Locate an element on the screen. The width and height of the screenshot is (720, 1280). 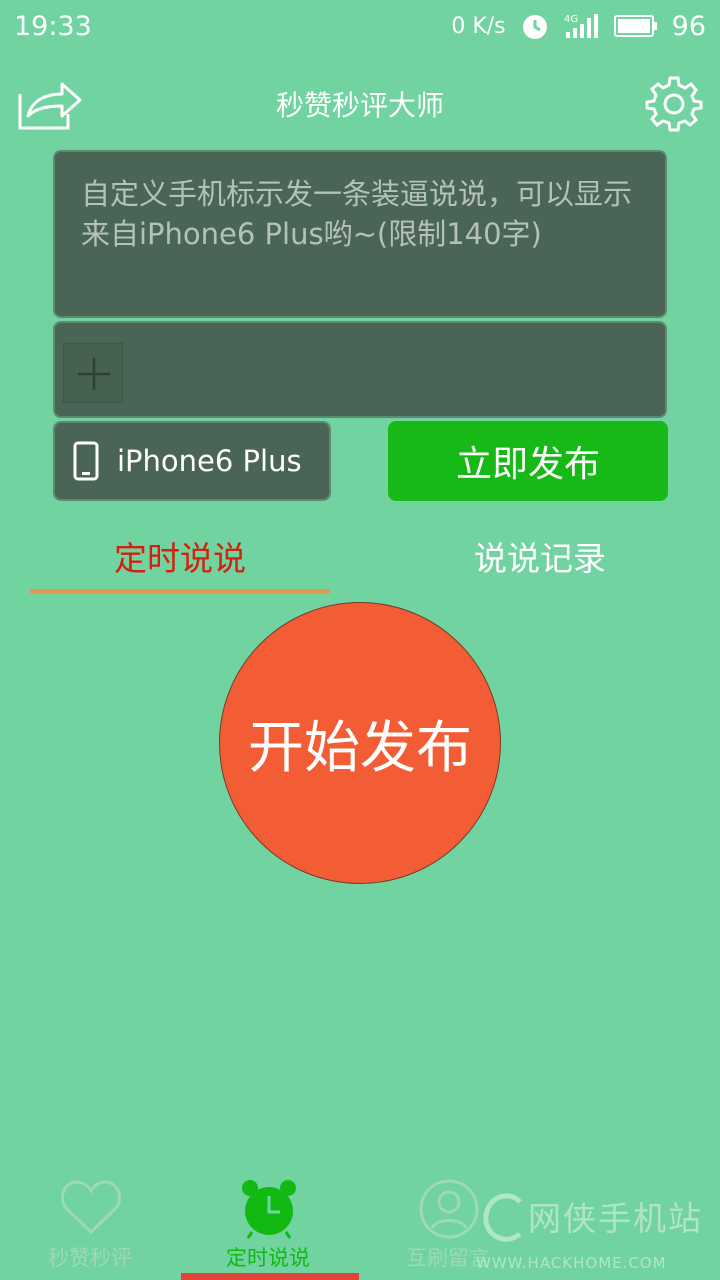
net-speed: 0 K/s is located at coordinates (478, 26).